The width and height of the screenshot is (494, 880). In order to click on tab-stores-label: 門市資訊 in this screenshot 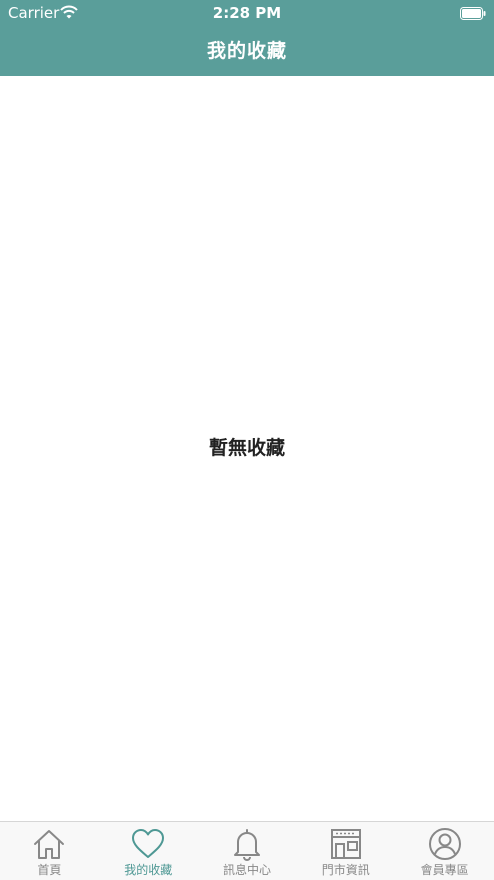, I will do `click(345, 870)`.